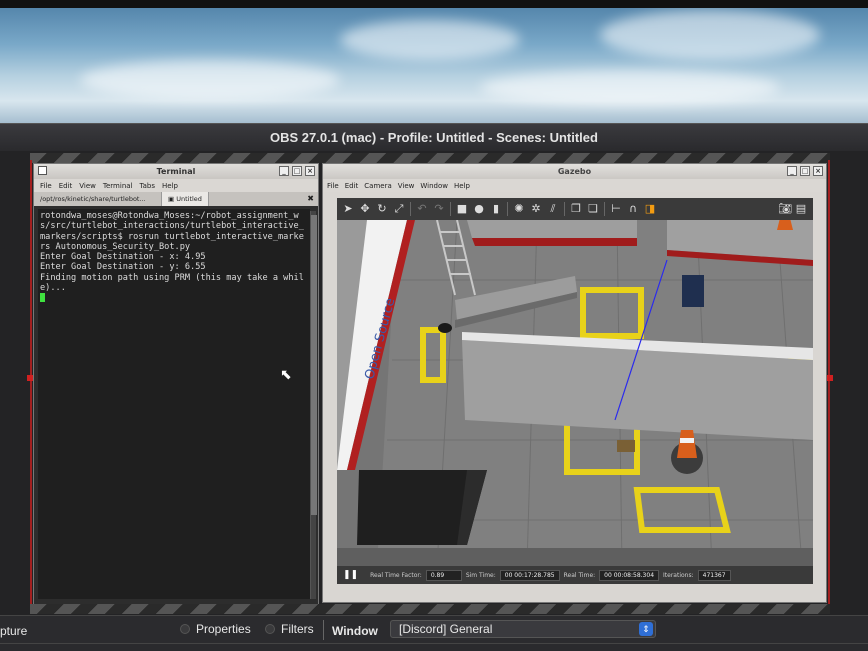  I want to click on real-time-label: Real Time:, so click(579, 575).